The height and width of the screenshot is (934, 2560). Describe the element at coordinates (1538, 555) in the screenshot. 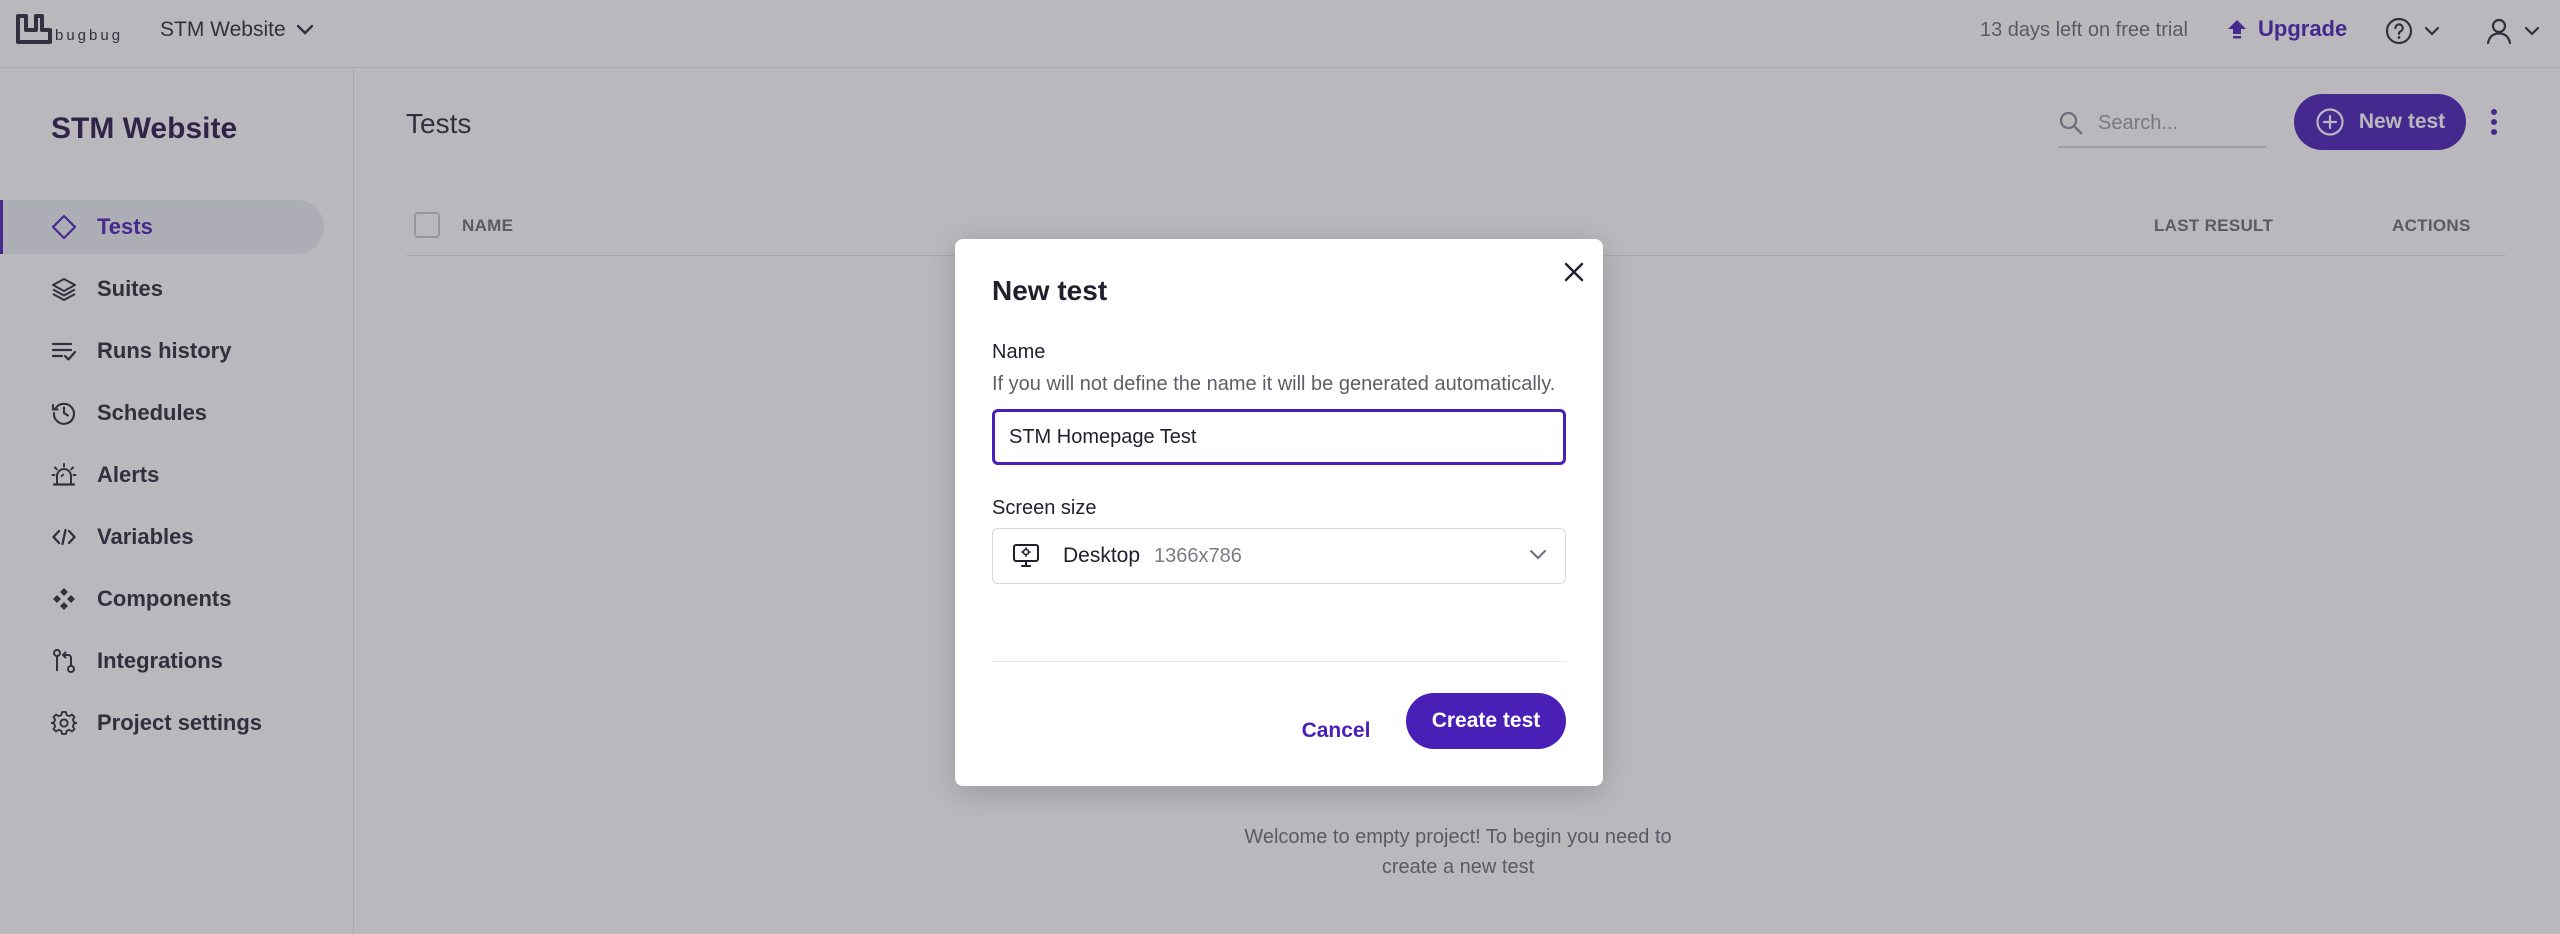

I see `chevron-down-icon` at that location.